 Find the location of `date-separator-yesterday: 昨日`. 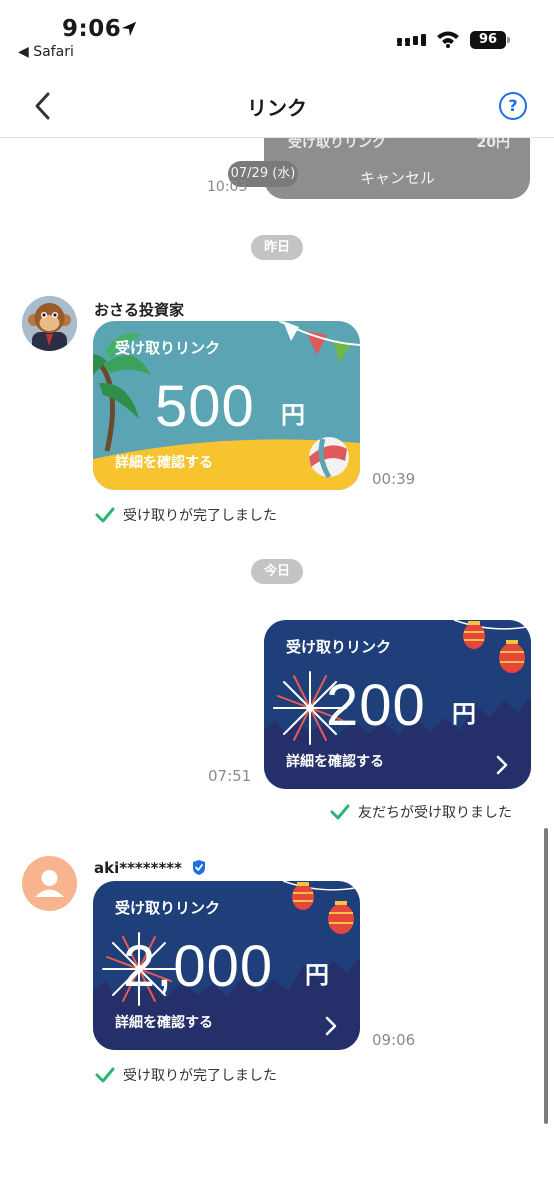

date-separator-yesterday: 昨日 is located at coordinates (277, 247).